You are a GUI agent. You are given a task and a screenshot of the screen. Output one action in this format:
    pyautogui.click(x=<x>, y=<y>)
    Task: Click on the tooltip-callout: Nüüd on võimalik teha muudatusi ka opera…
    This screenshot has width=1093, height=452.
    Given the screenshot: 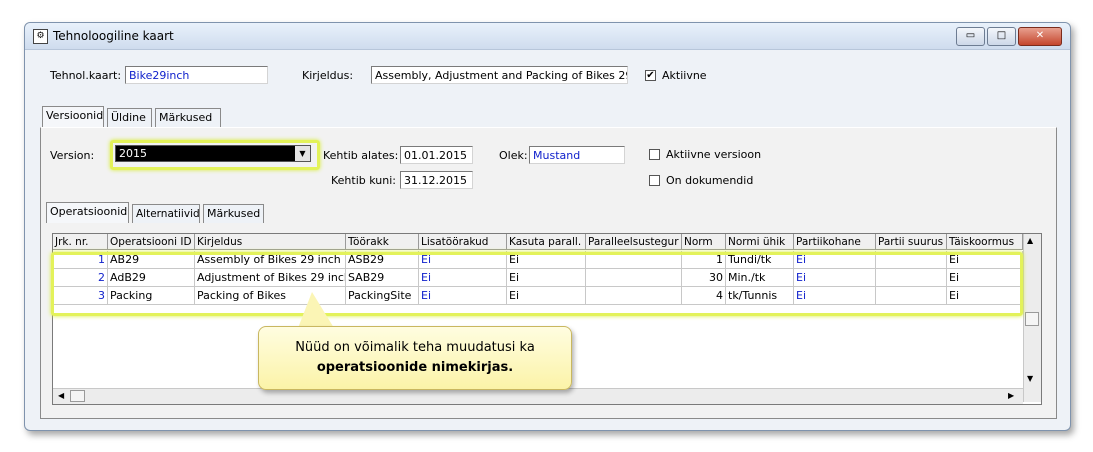 What is the action you would take?
    pyautogui.click(x=415, y=358)
    